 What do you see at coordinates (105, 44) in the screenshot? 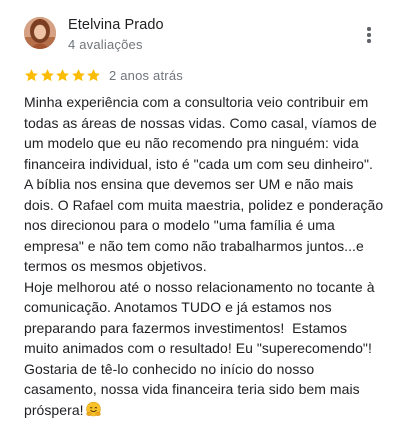
I see `author-review-count: 4 avaliações` at bounding box center [105, 44].